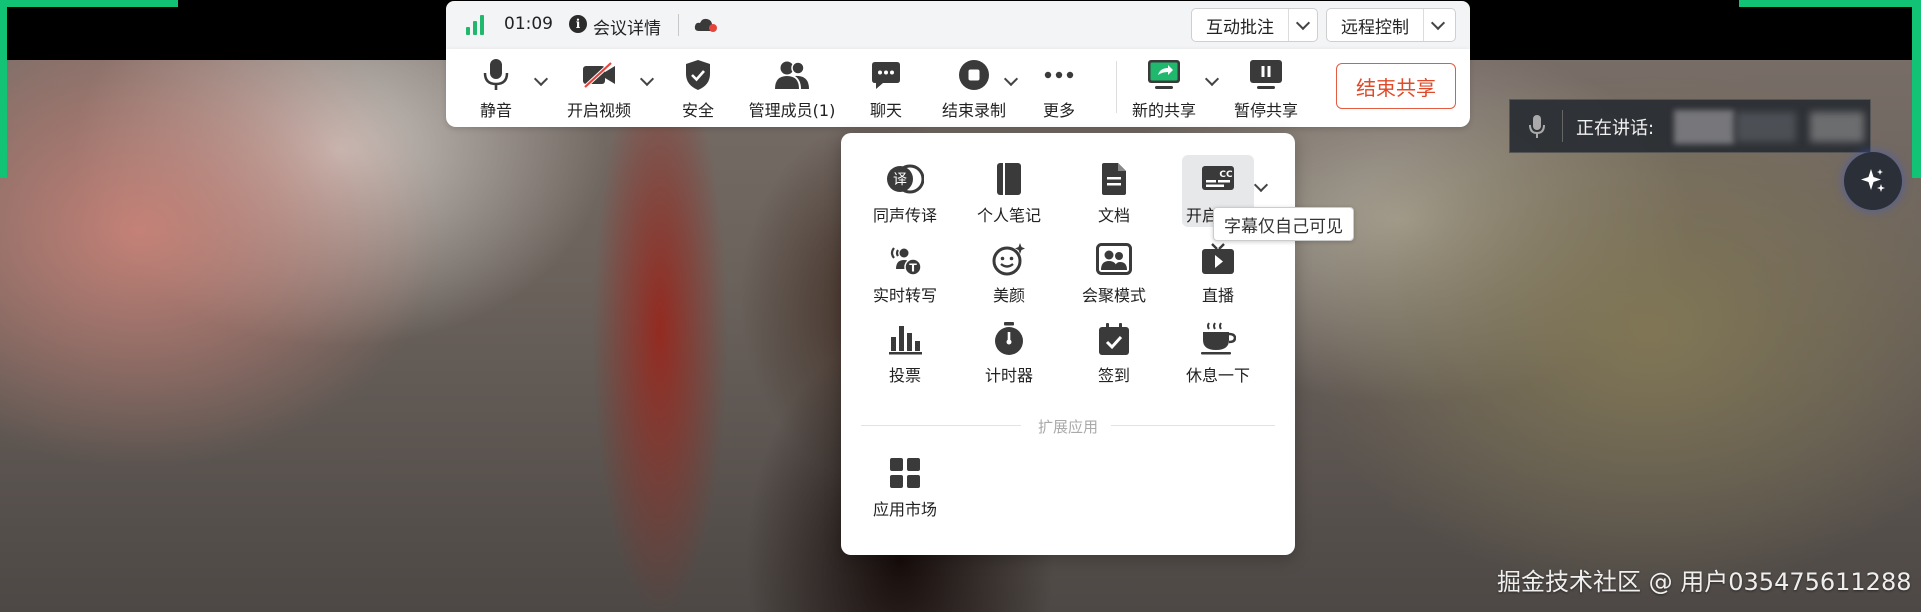 The image size is (1921, 612). I want to click on menu-item-poll: 投票, so click(905, 352).